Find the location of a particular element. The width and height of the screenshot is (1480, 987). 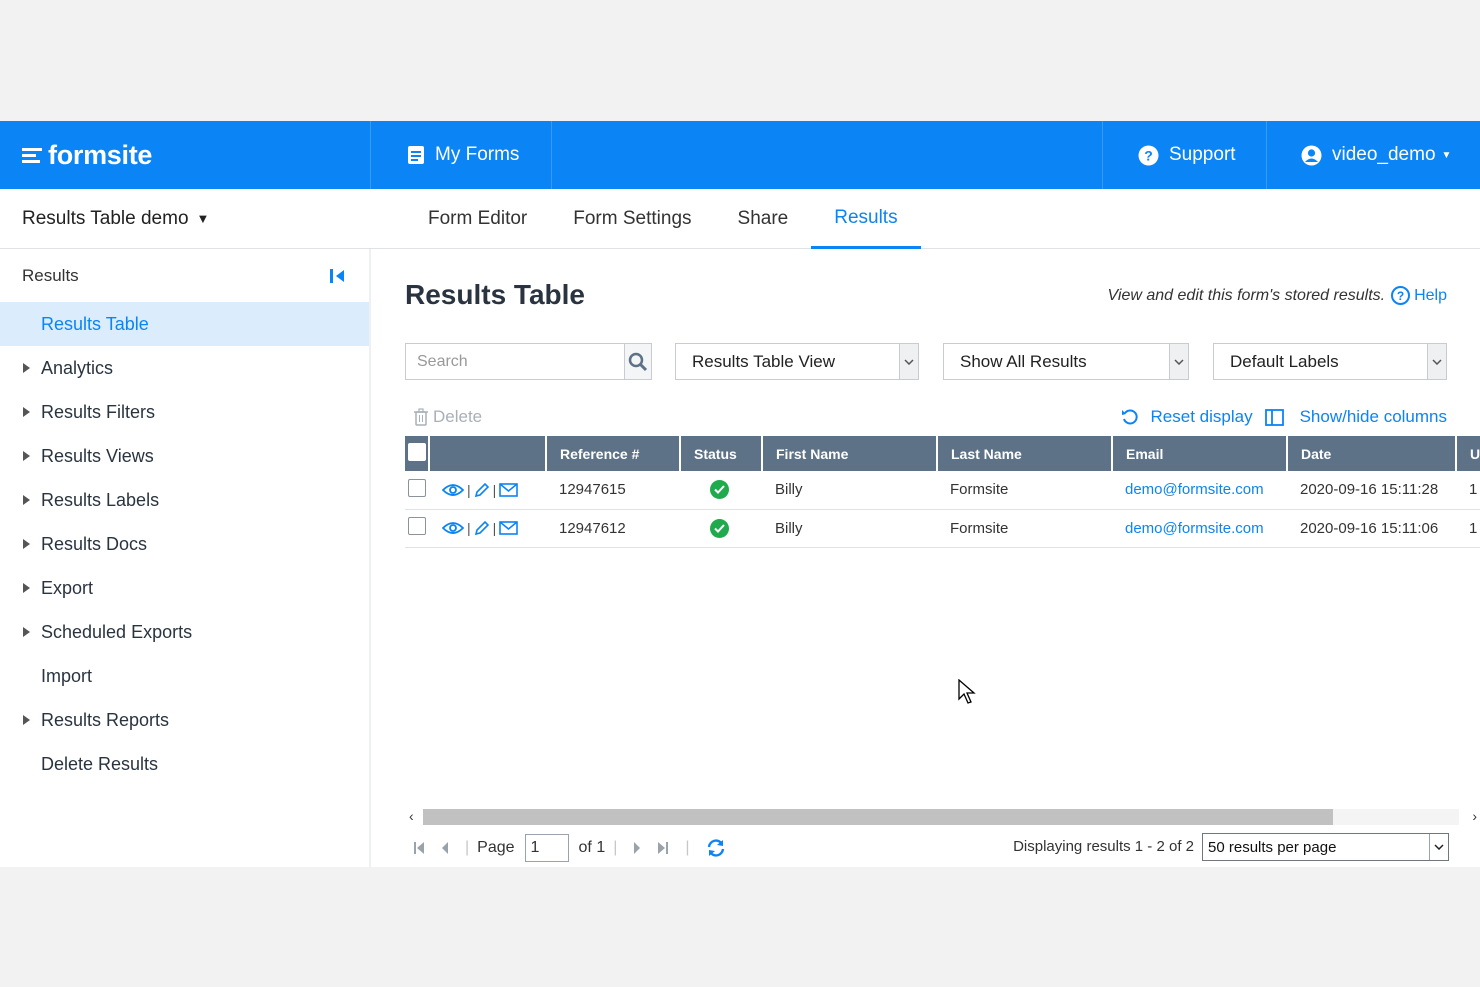

sidebar-item-scheduled-exports: Scheduled Exports is located at coordinates (184, 632).